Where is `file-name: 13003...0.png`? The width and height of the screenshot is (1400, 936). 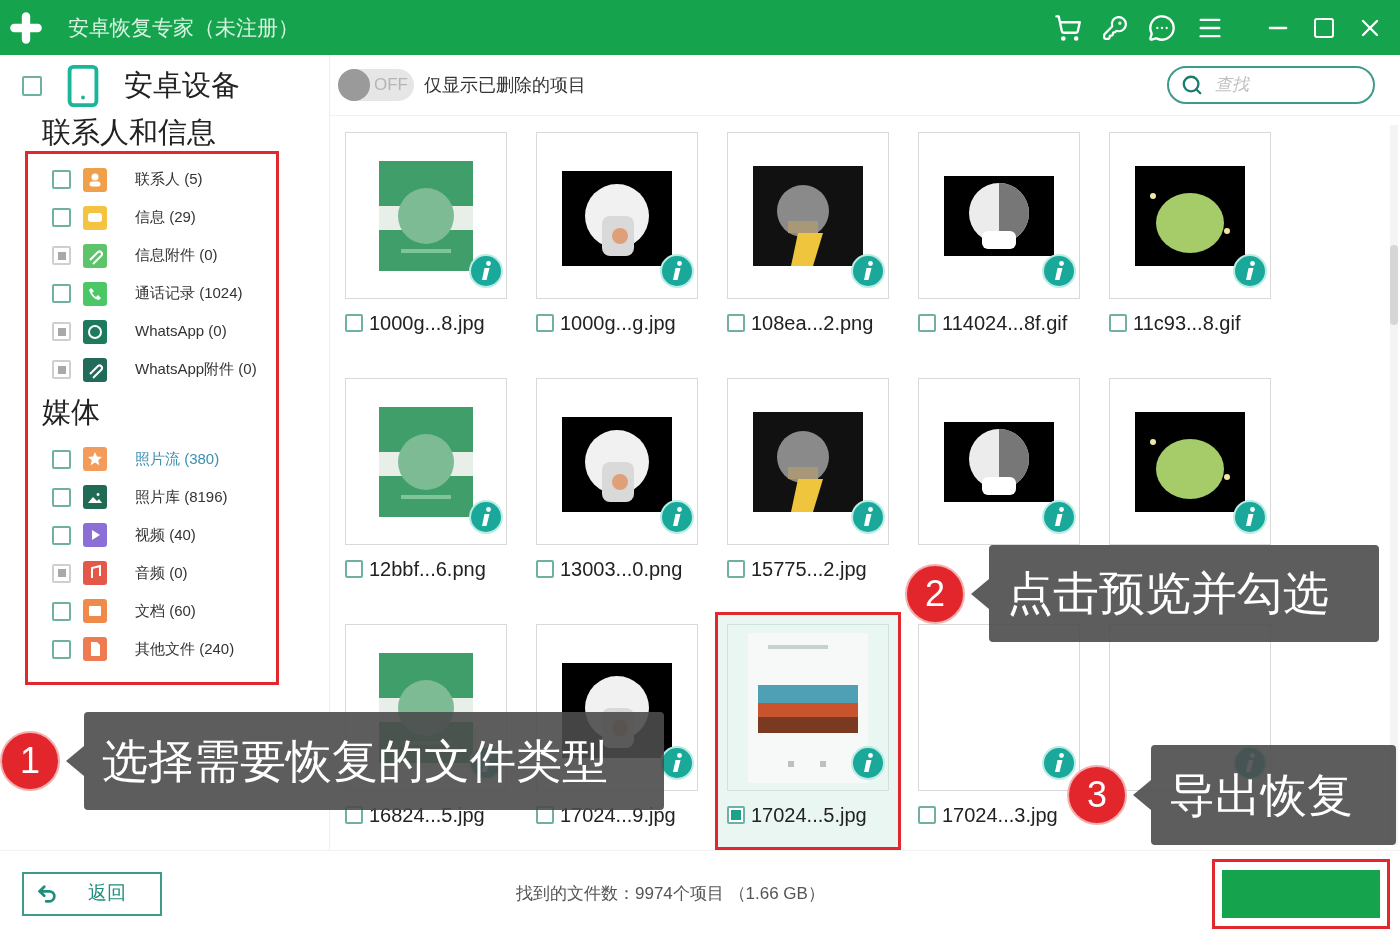 file-name: 13003...0.png is located at coordinates (621, 569).